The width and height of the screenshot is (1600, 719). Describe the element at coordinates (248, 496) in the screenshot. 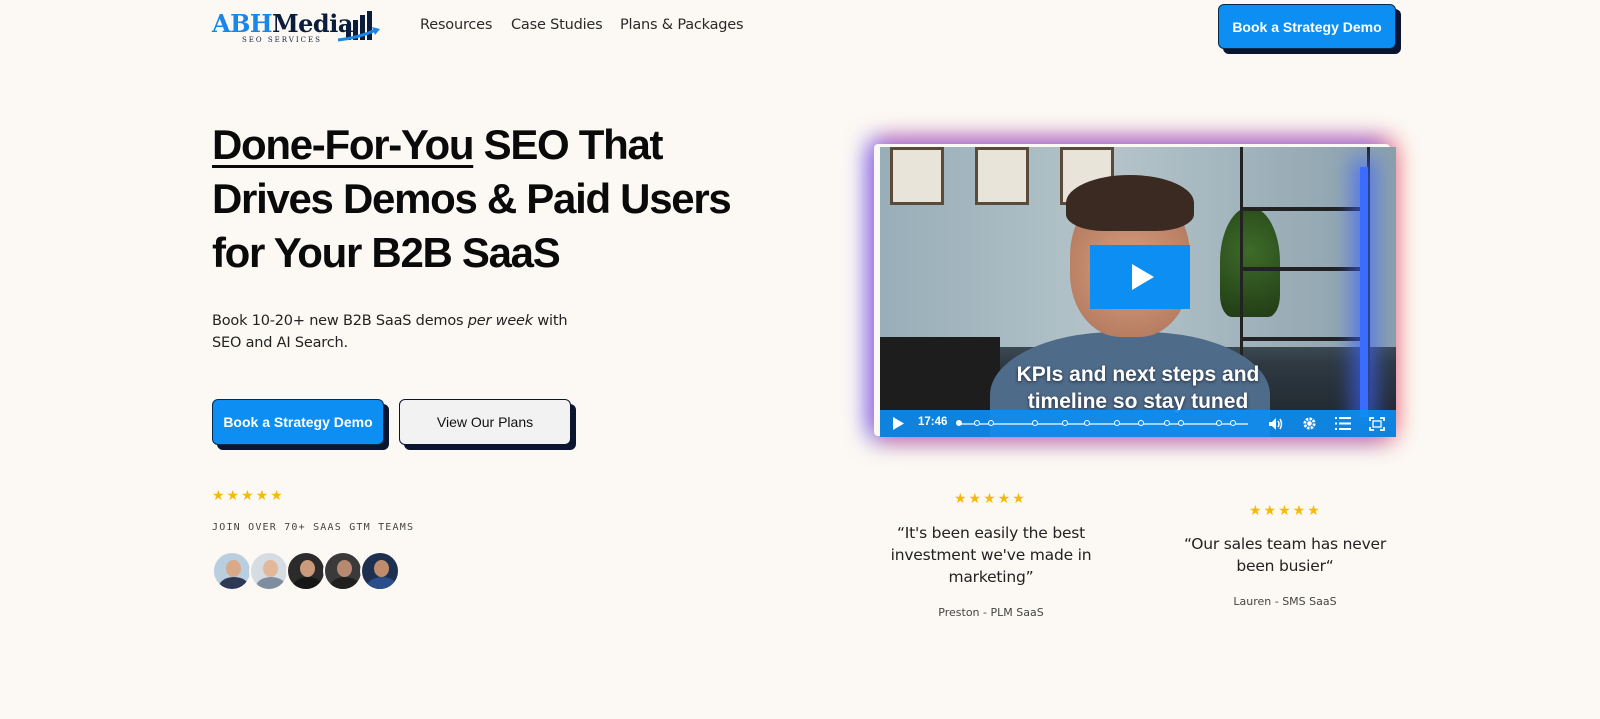

I see `hero-rating-stars: ★★★★★` at that location.